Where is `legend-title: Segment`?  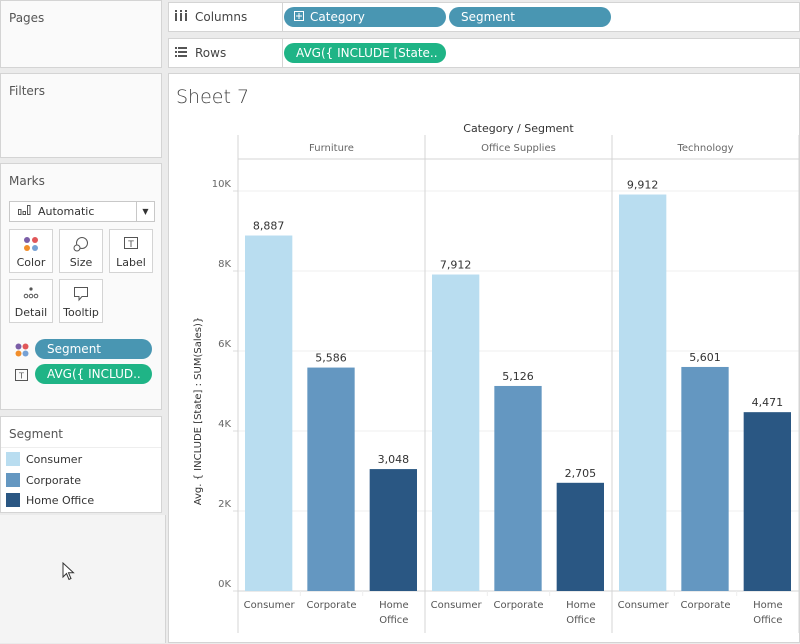
legend-title: Segment is located at coordinates (36, 434).